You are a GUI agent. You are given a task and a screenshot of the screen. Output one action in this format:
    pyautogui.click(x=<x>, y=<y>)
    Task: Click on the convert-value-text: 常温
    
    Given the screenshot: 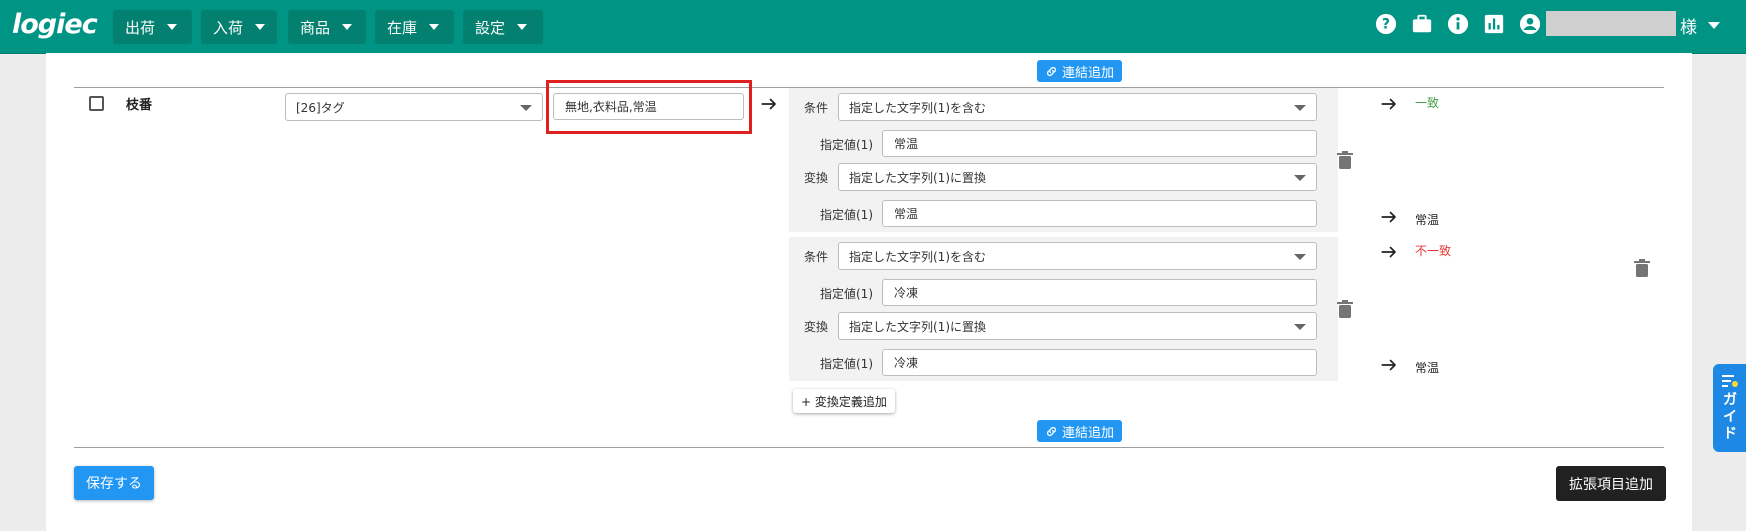 What is the action you would take?
    pyautogui.click(x=906, y=214)
    